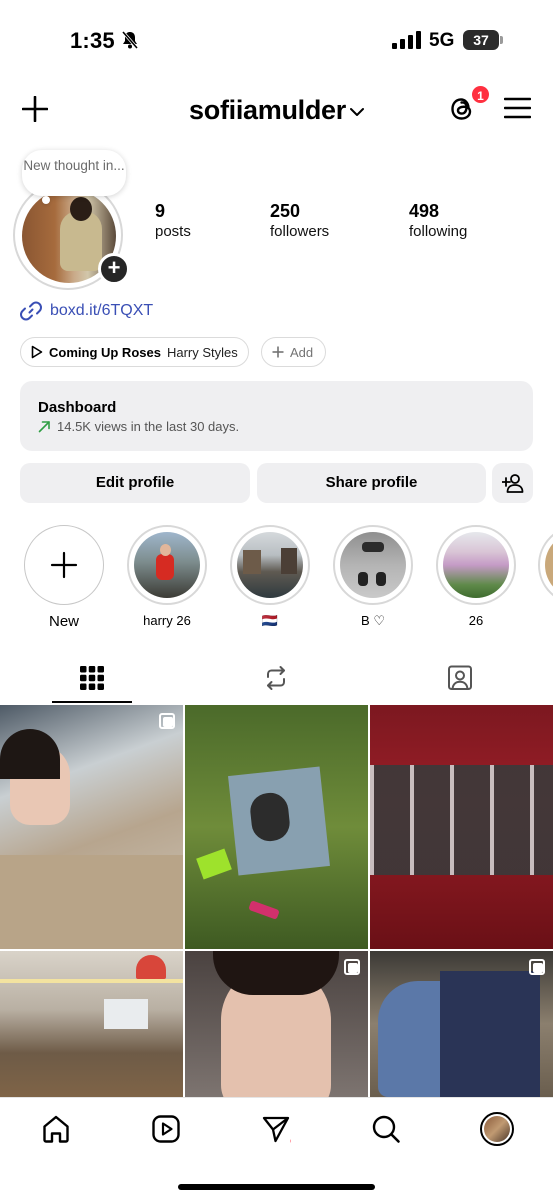  I want to click on highlight-item: 🇳🇱, so click(270, 577).